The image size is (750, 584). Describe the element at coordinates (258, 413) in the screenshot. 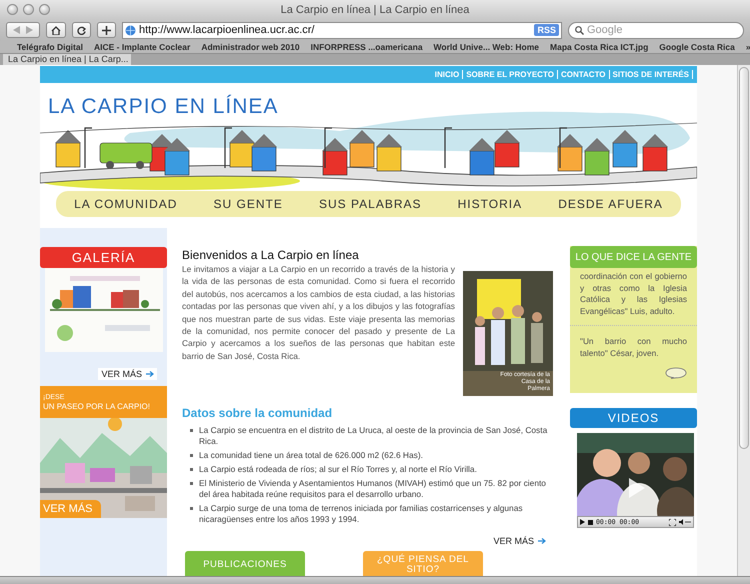

I see `section-heading: Datos sobre la comunidad` at that location.